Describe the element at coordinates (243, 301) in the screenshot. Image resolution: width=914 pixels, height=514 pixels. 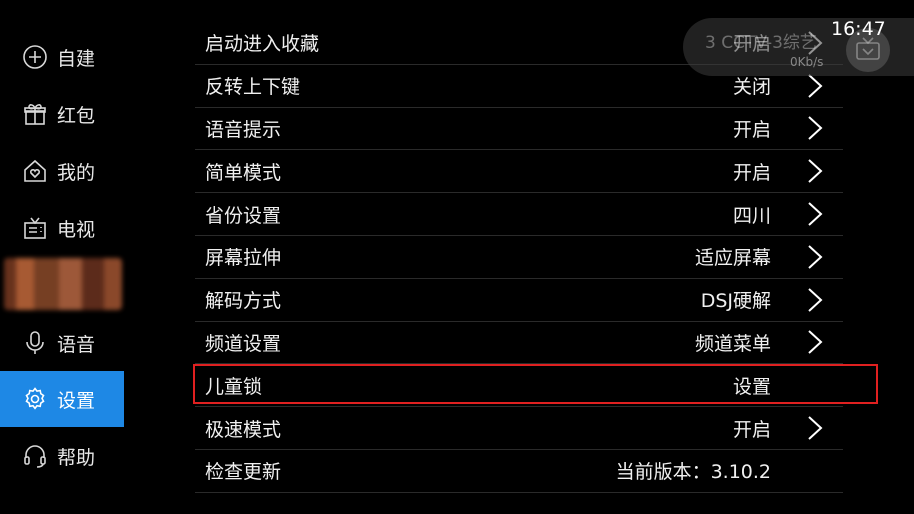
I see `row-label: 解码方式` at that location.